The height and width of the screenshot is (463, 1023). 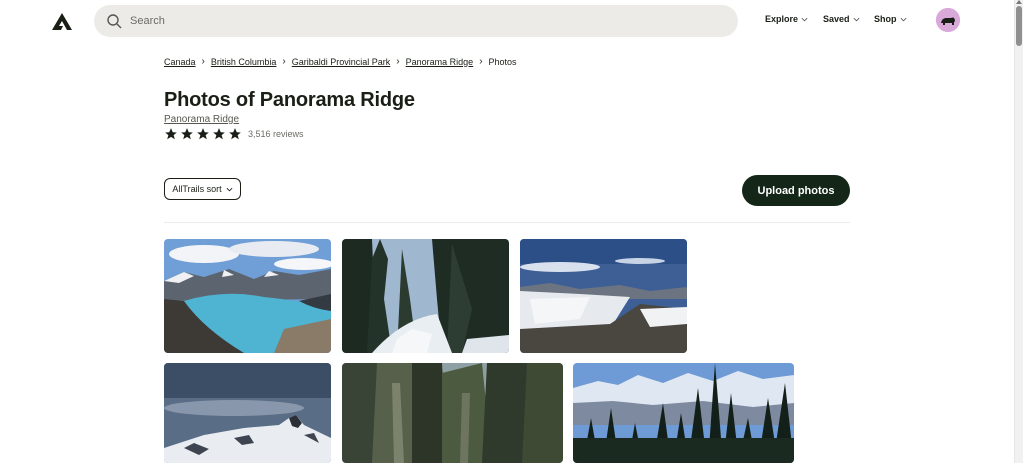 I want to click on rating: 3,516 reviews, so click(x=234, y=134).